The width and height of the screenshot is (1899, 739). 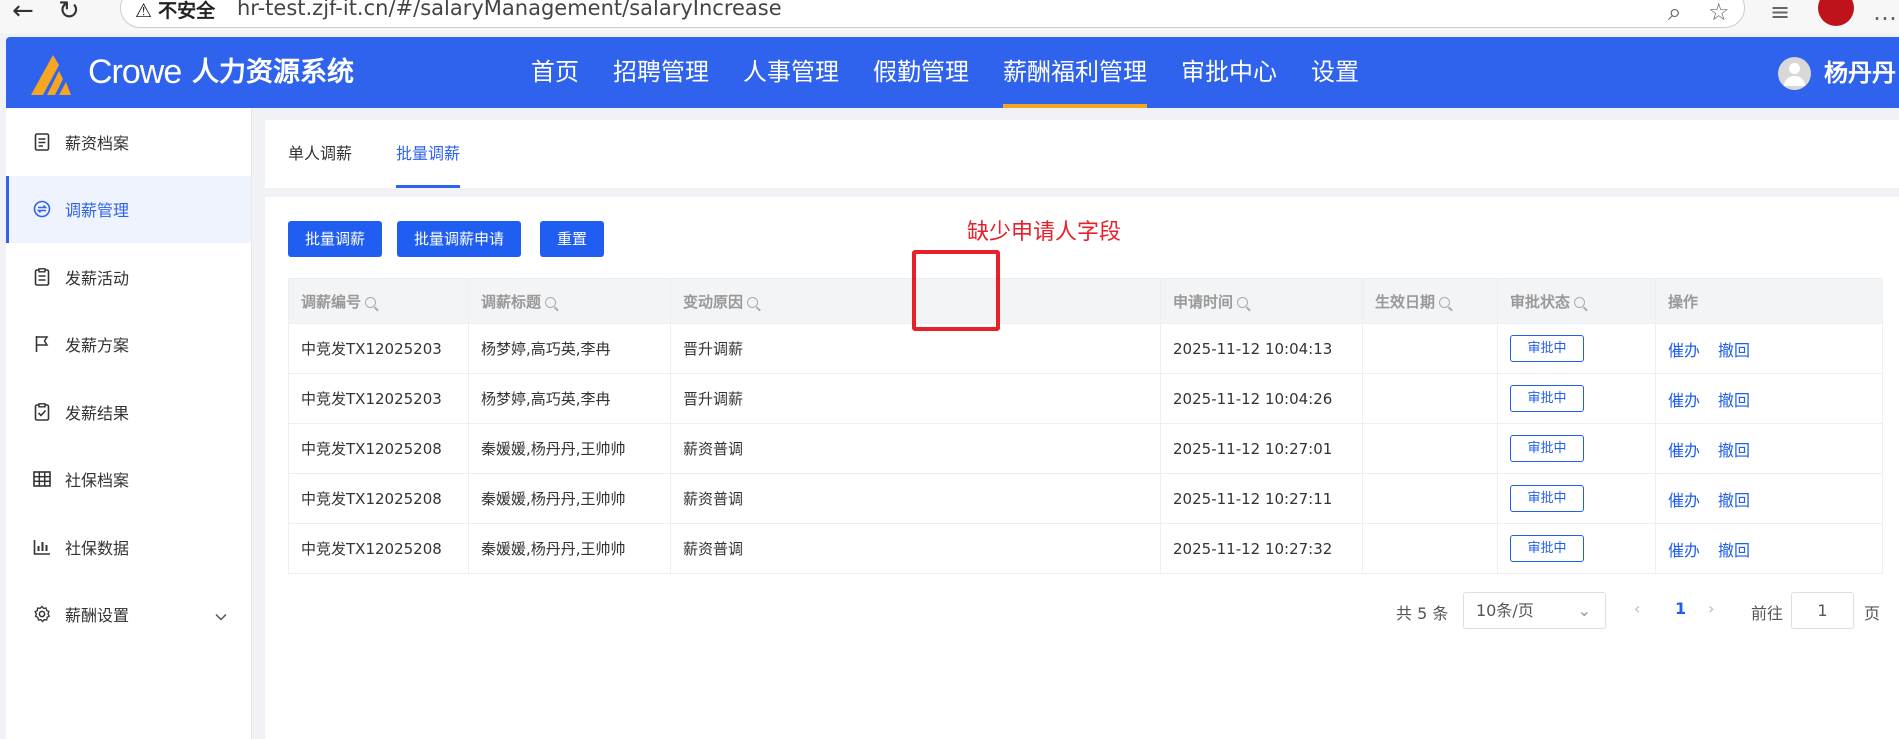 I want to click on user-name: 杨丹丹, so click(x=1860, y=73).